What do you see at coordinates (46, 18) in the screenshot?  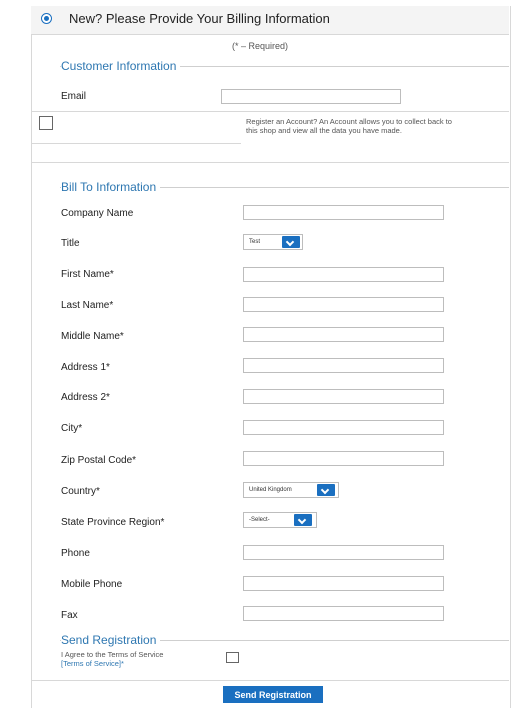 I see `new-customer-radio` at bounding box center [46, 18].